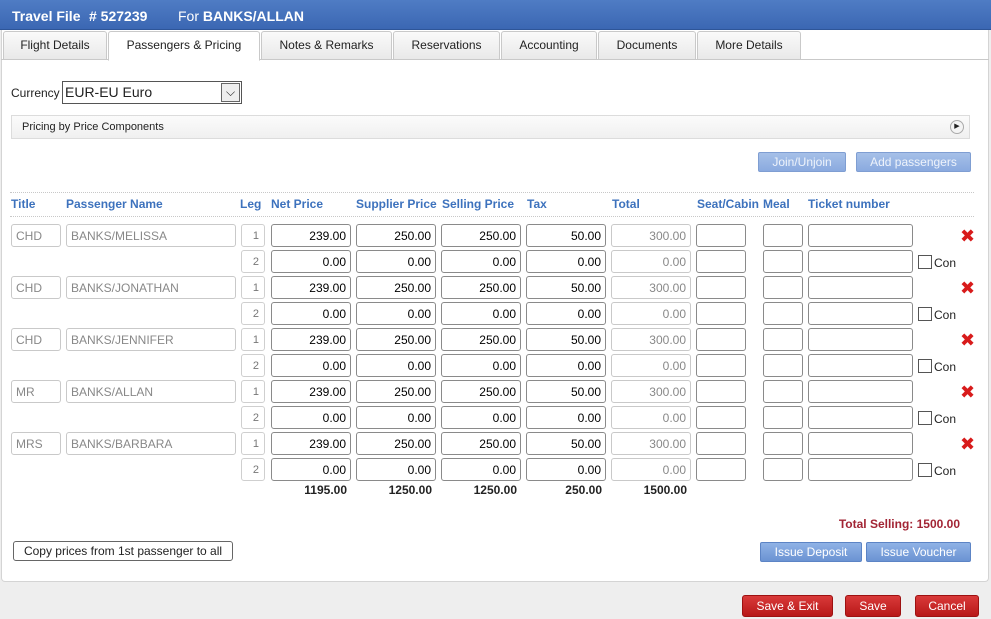 Image resolution: width=991 pixels, height=619 pixels. Describe the element at coordinates (151, 391) in the screenshot. I see `passenger-name-field: BANKS/ALLAN` at that location.